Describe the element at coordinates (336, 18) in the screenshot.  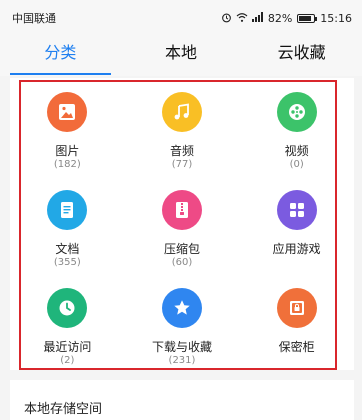
I see `clock-time: 15:16` at that location.